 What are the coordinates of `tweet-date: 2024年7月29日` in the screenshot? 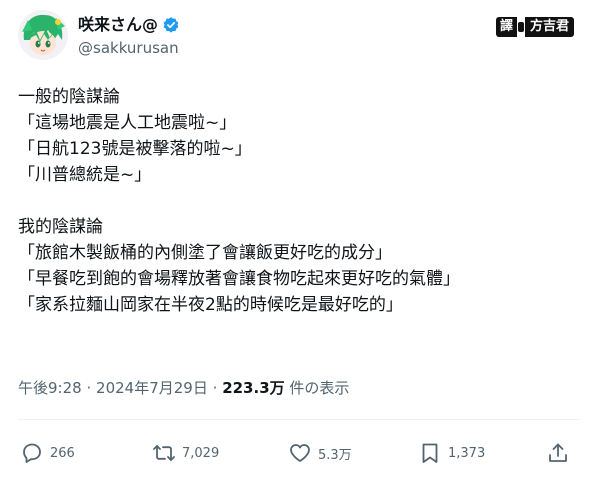 It's located at (152, 388).